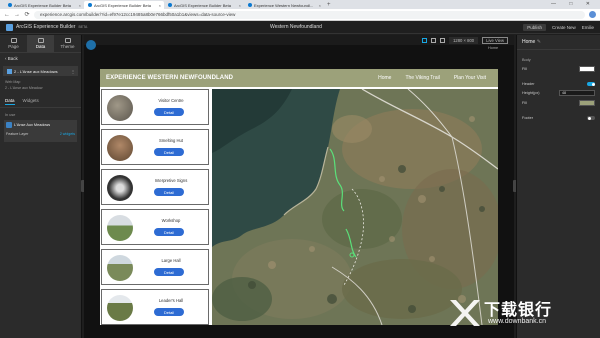  Describe the element at coordinates (170, 78) in the screenshot. I see `page-header-title: EXPERIENCE WESTERN NEWFOUNDLAND` at that location.